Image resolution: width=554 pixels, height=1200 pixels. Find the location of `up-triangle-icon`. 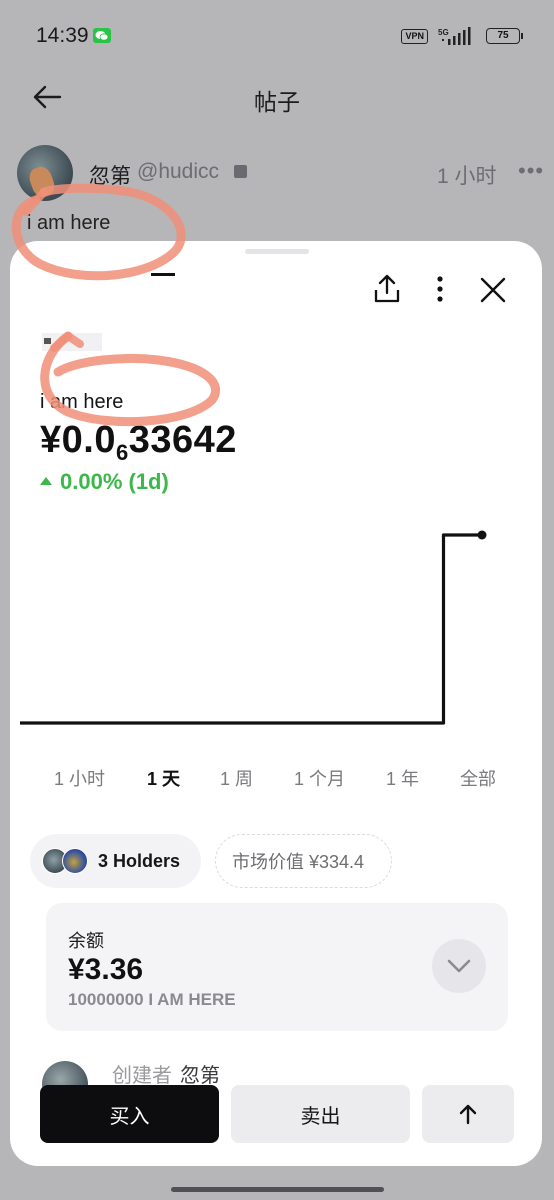

up-triangle-icon is located at coordinates (46, 481).